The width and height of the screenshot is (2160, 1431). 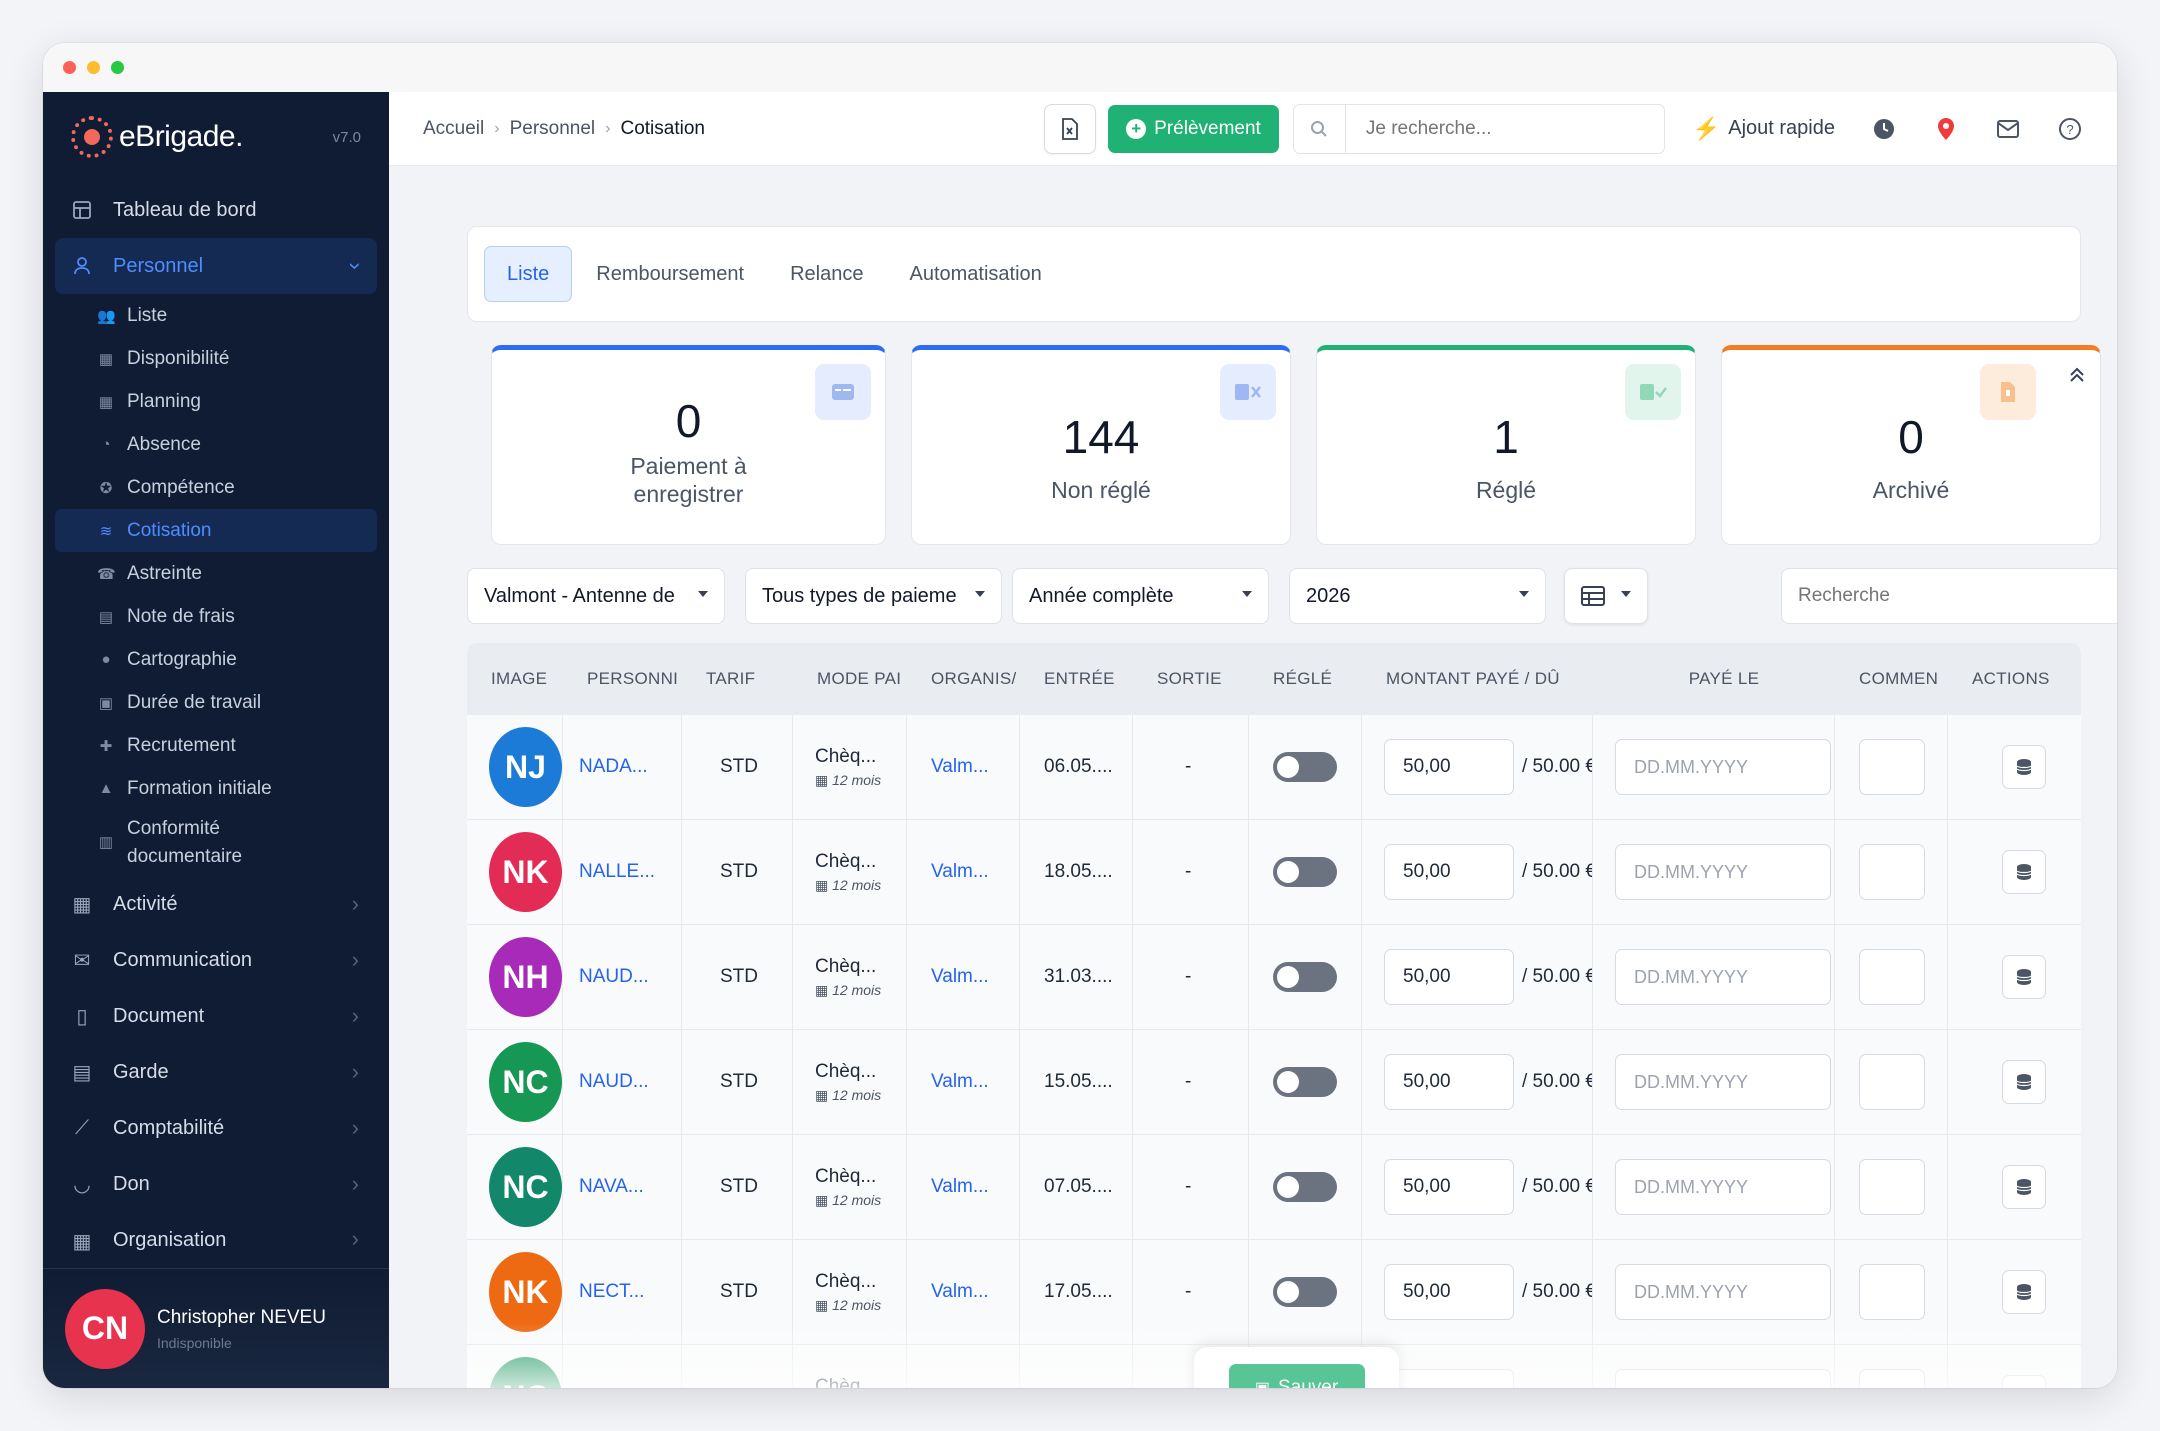 I want to click on brand: eBrigade. v7.0, so click(x=216, y=137).